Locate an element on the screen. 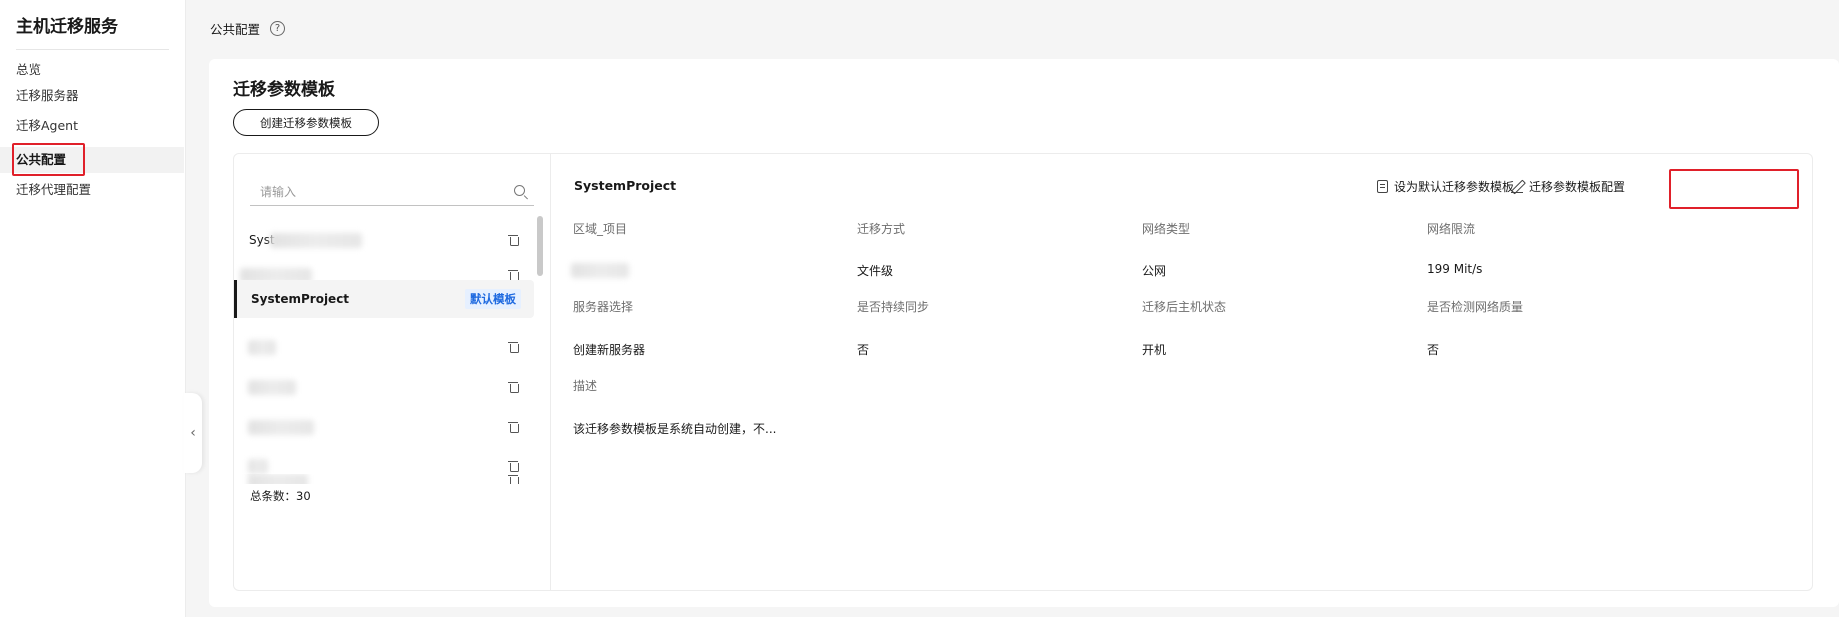 Image resolution: width=1839 pixels, height=617 pixels. field-label-post-migration-state: 迁移后主机状态 is located at coordinates (1184, 307).